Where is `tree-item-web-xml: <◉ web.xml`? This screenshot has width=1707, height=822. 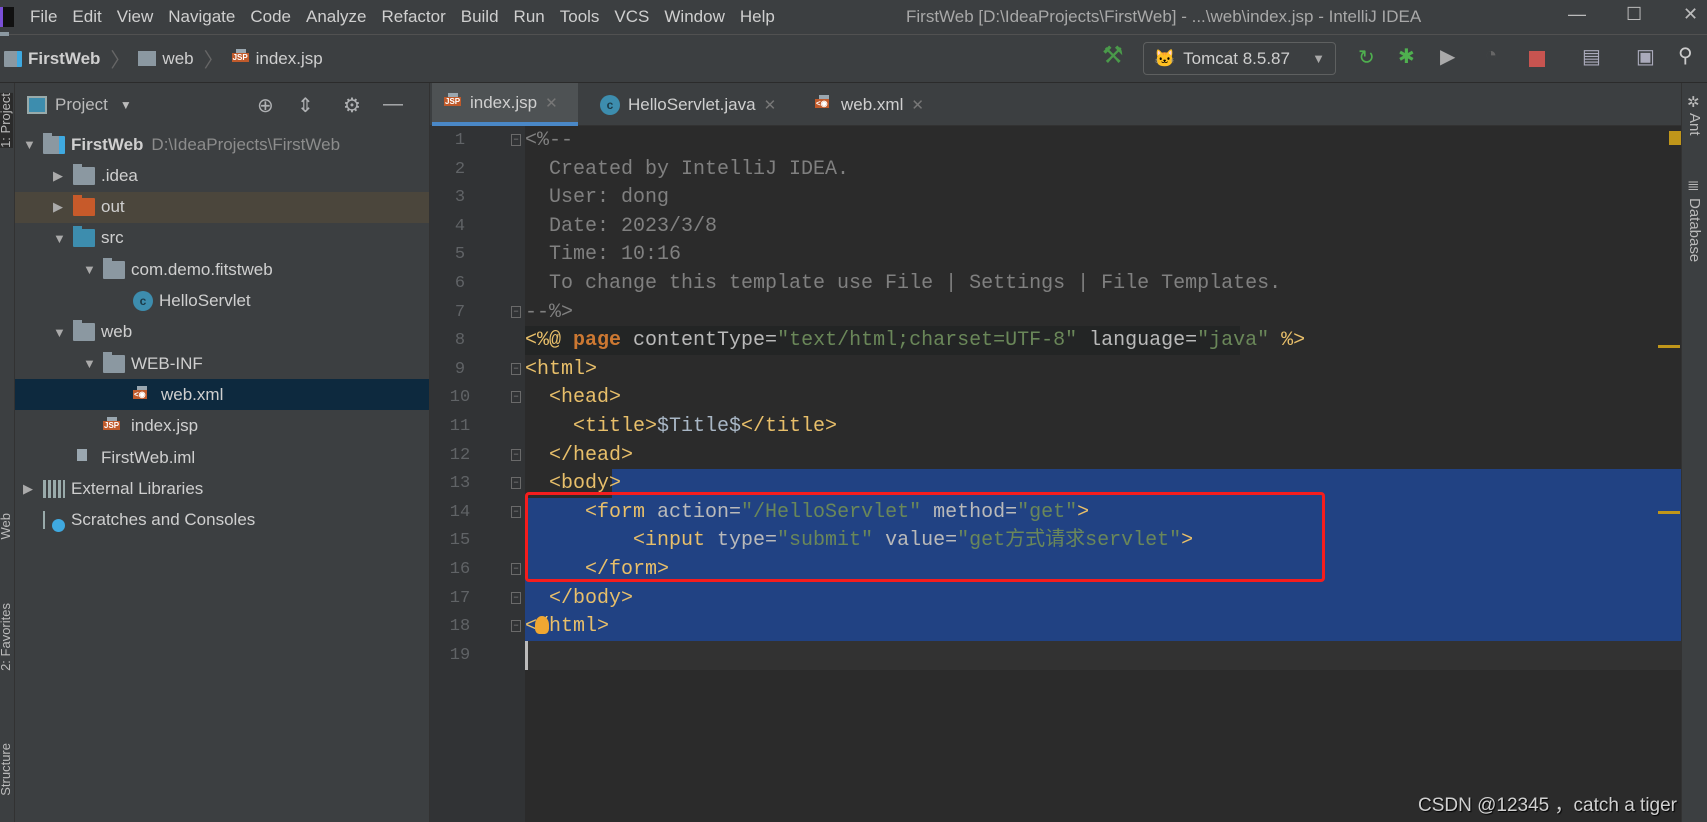 tree-item-web-xml: <◉ web.xml is located at coordinates (222, 395).